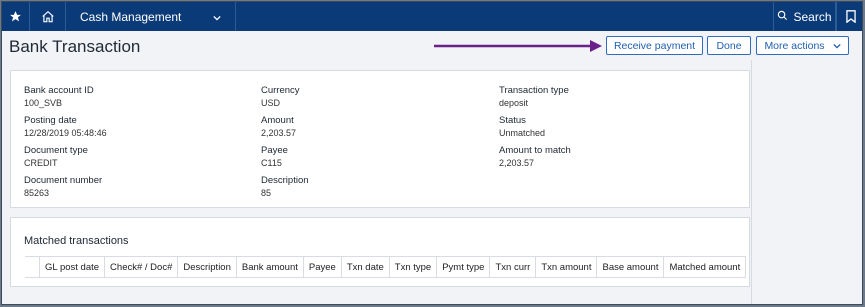  What do you see at coordinates (518, 46) in the screenshot?
I see `annotation-arrow-icon` at bounding box center [518, 46].